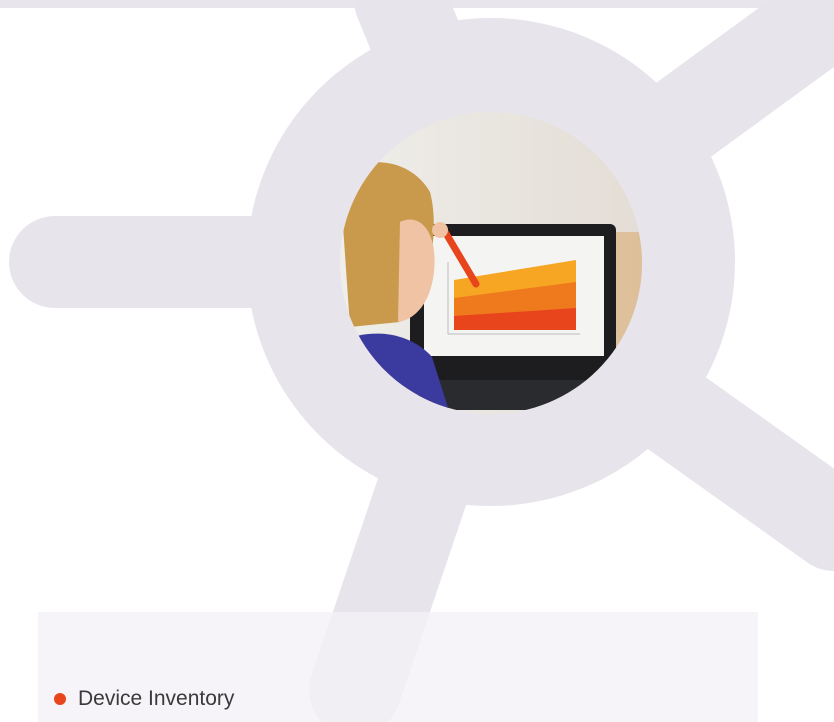  Describe the element at coordinates (60, 699) in the screenshot. I see `bullet-dot-icon` at that location.